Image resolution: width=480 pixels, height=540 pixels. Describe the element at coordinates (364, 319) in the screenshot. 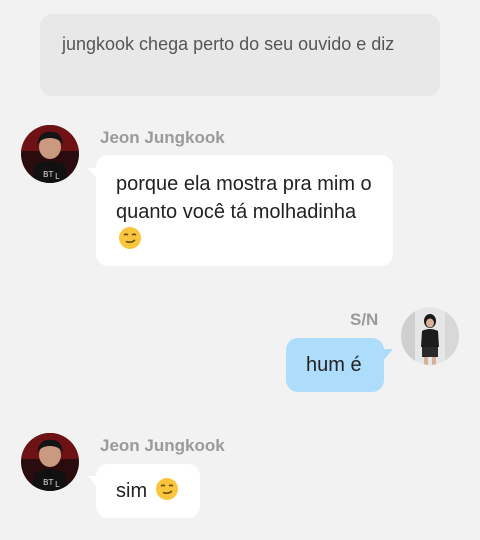

I see `sender-name: S/N` at that location.